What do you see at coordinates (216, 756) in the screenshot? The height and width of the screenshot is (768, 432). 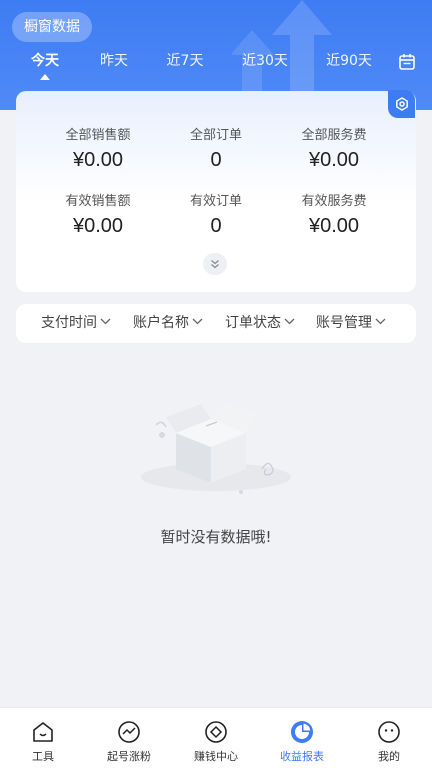 I see `nav-label: 赚钱中心` at bounding box center [216, 756].